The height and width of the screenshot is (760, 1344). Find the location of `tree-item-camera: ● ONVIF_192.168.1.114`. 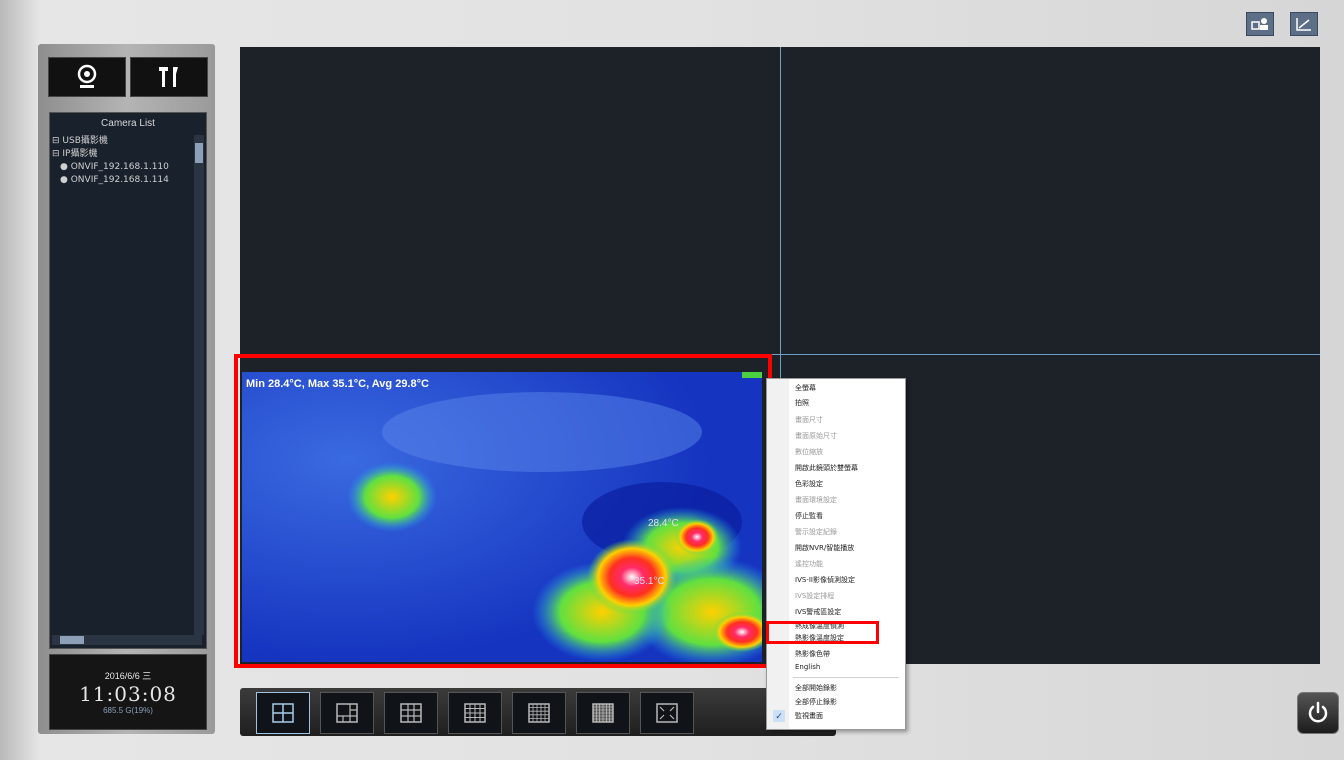

tree-item-camera: ● ONVIF_192.168.1.114 is located at coordinates (110, 180).